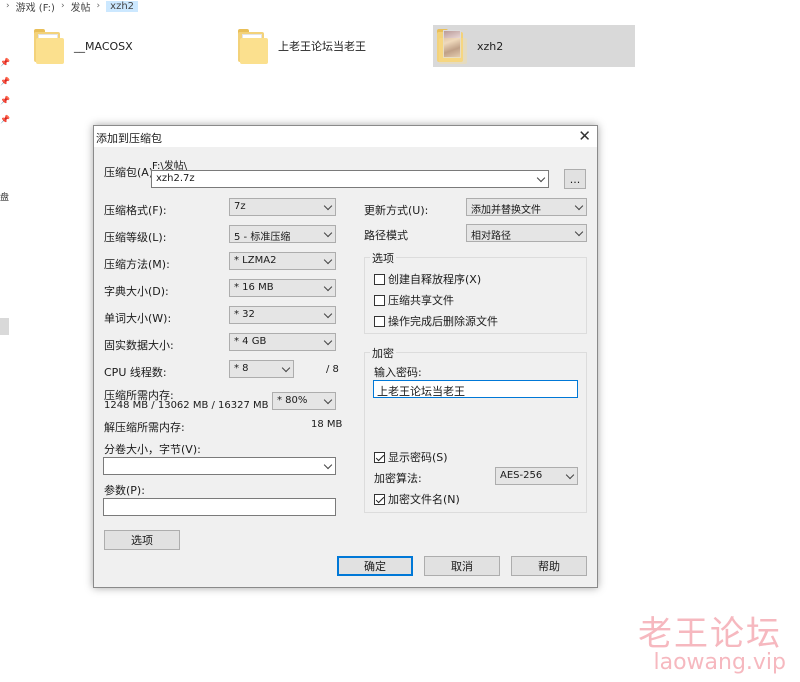 Image resolution: width=800 pixels, height=682 pixels. I want to click on options-group-title: 选项, so click(383, 258).